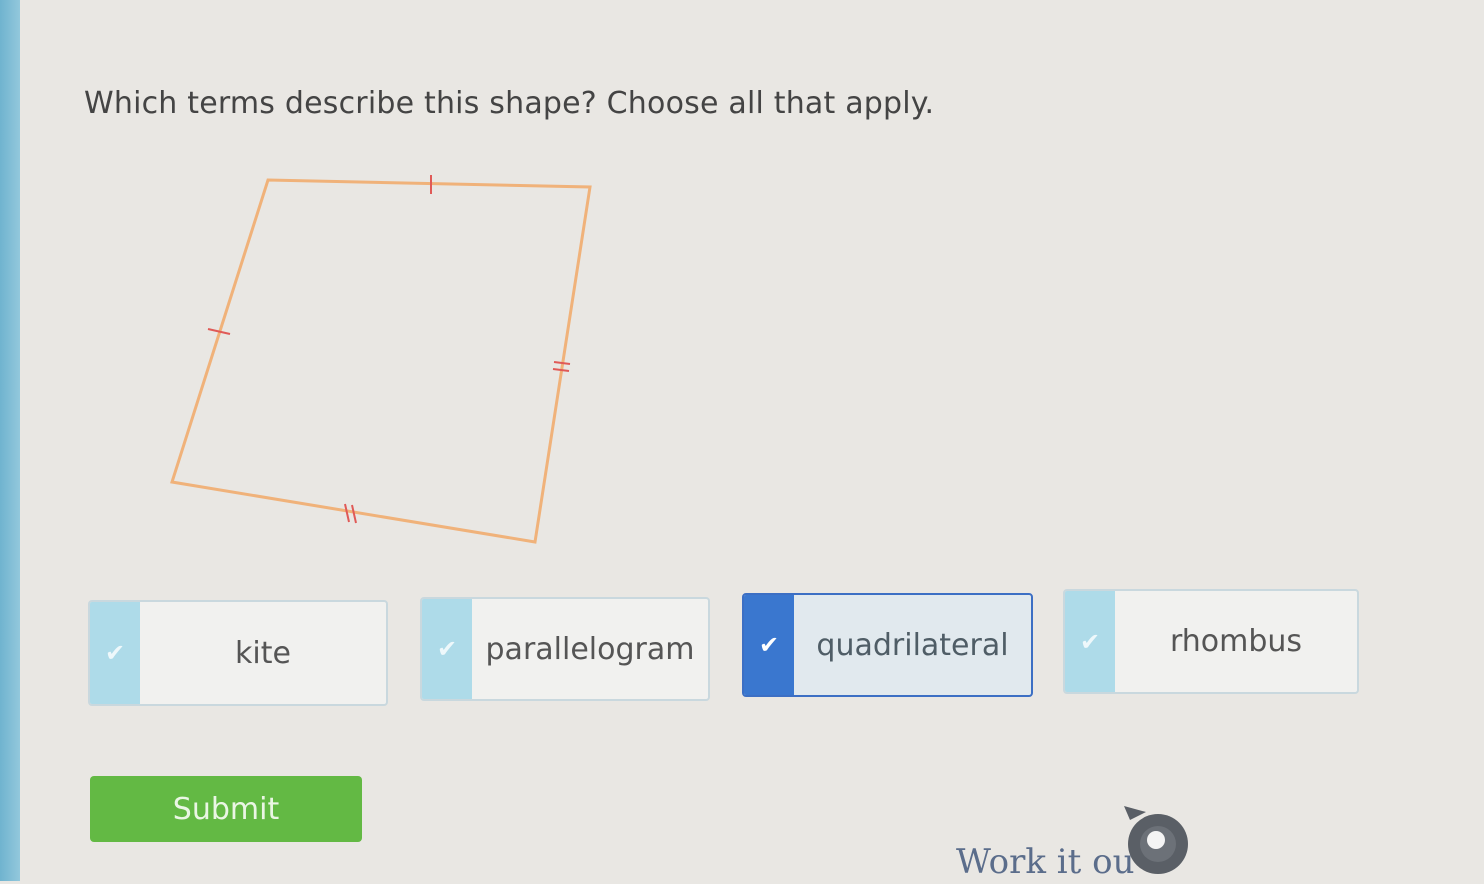  Describe the element at coordinates (350, 513) in the screenshot. I see `double-tick-bottom` at that location.